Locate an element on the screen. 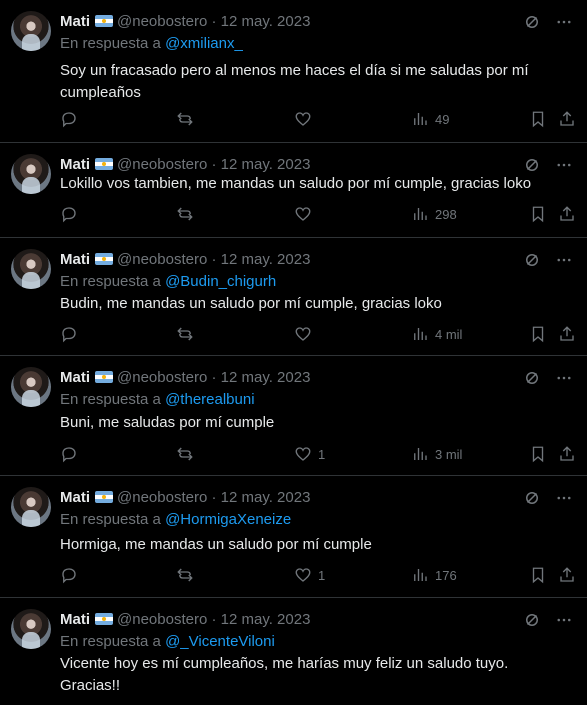 The image size is (587, 705). views-button: 3 mil is located at coordinates (436, 454).